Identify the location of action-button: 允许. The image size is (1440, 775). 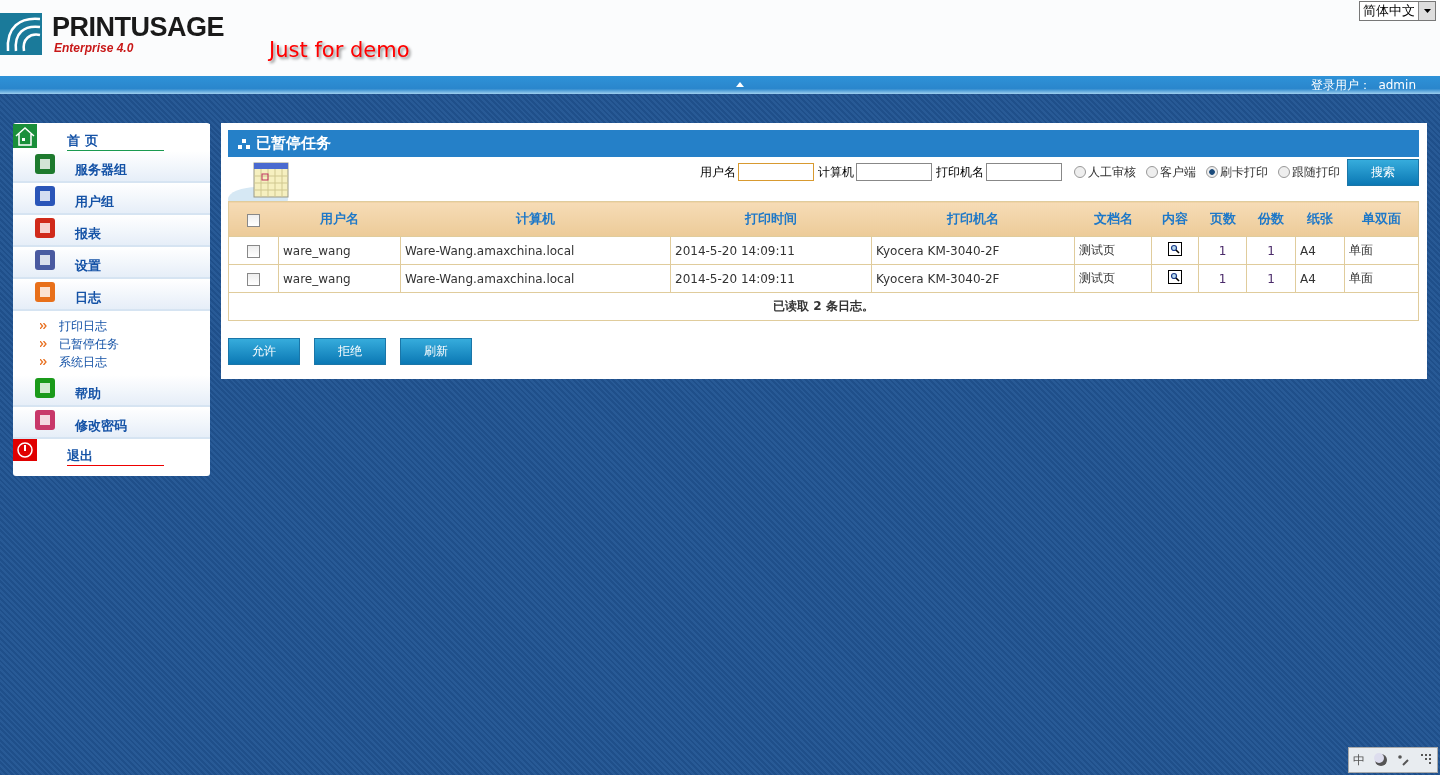
(264, 351).